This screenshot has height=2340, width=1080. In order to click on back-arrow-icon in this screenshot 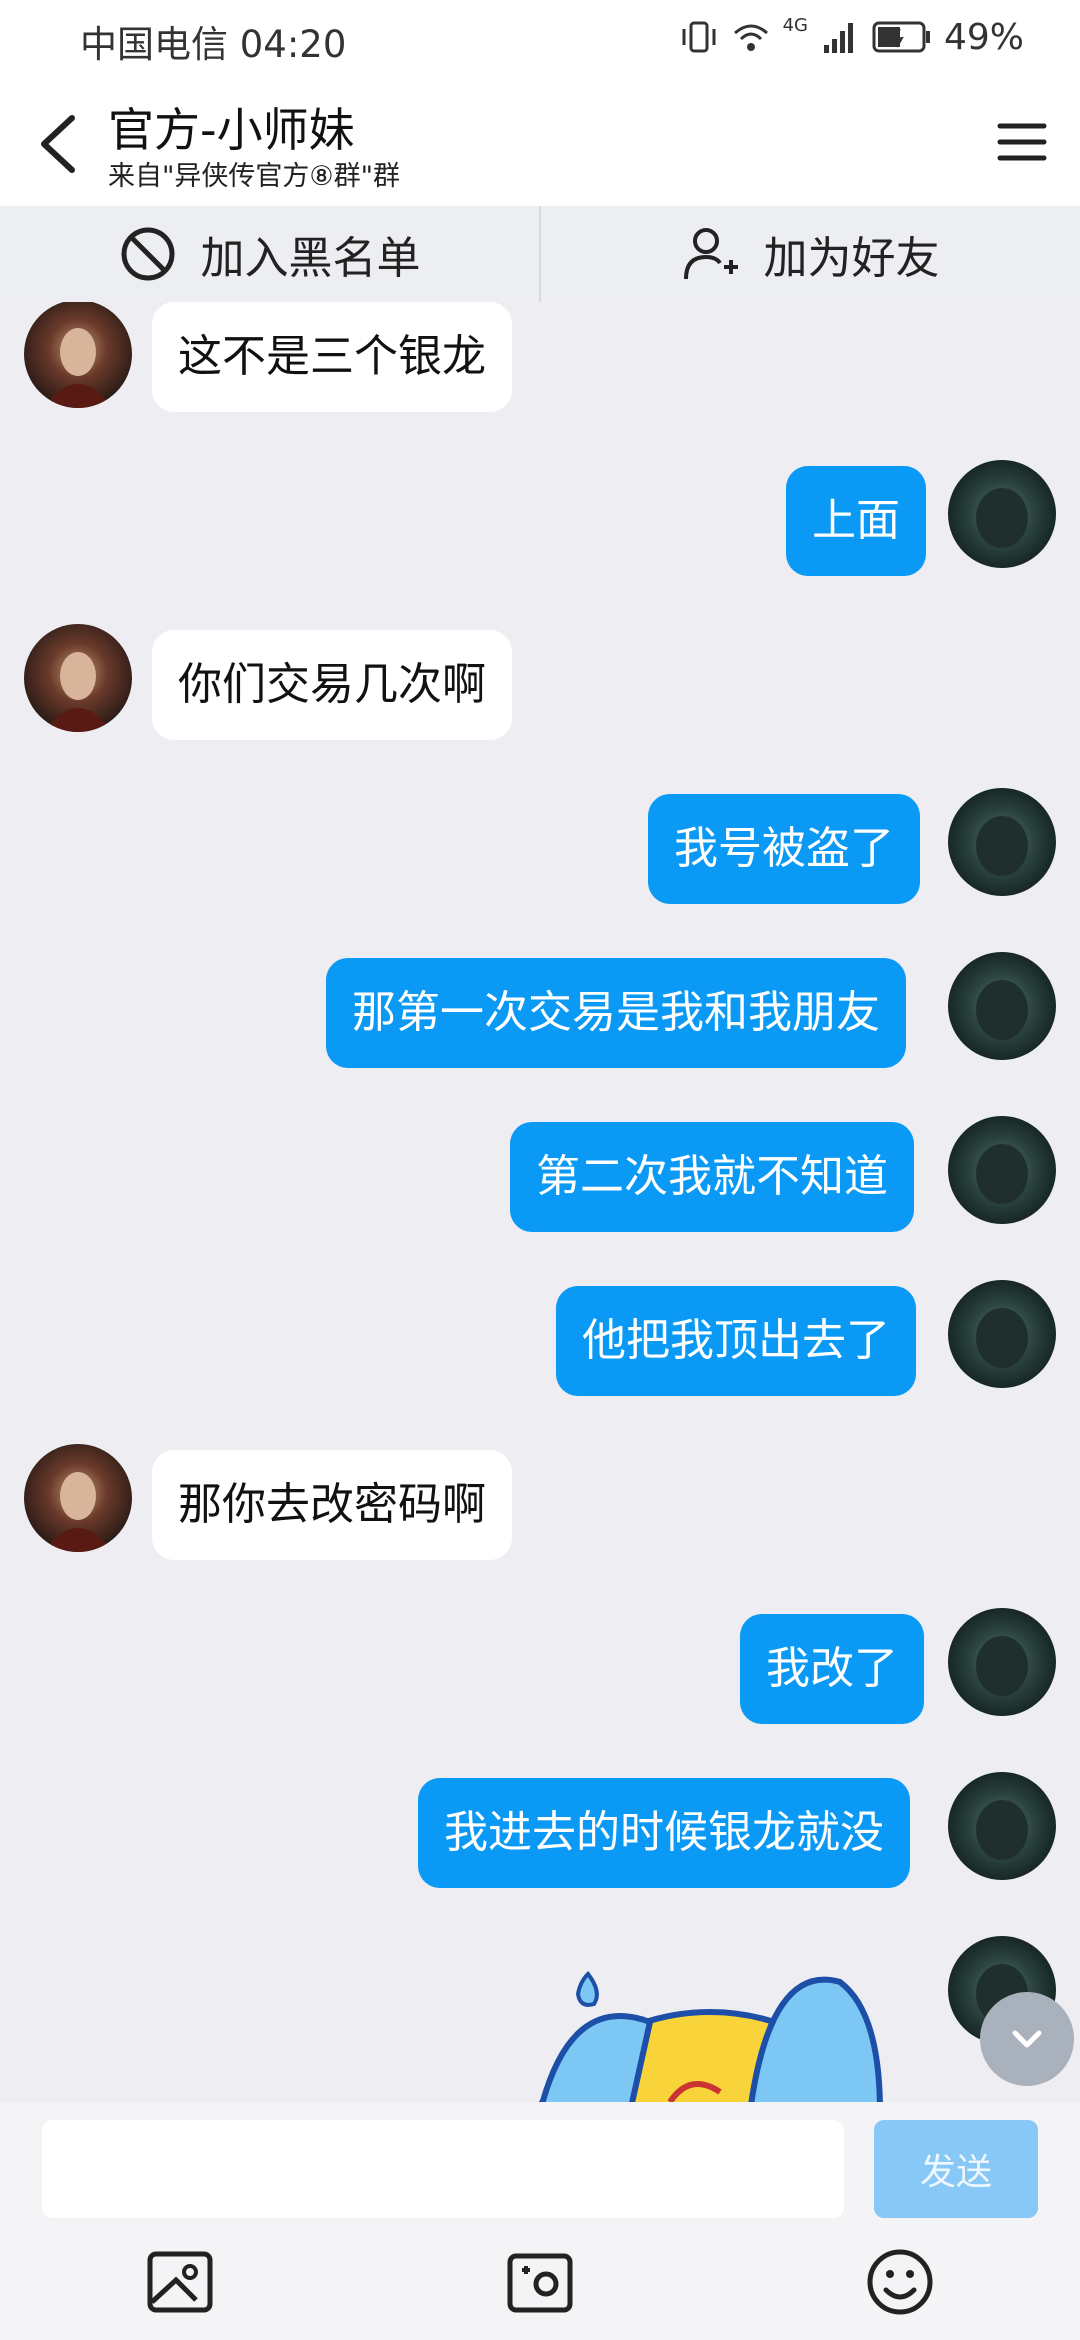, I will do `click(58, 144)`.